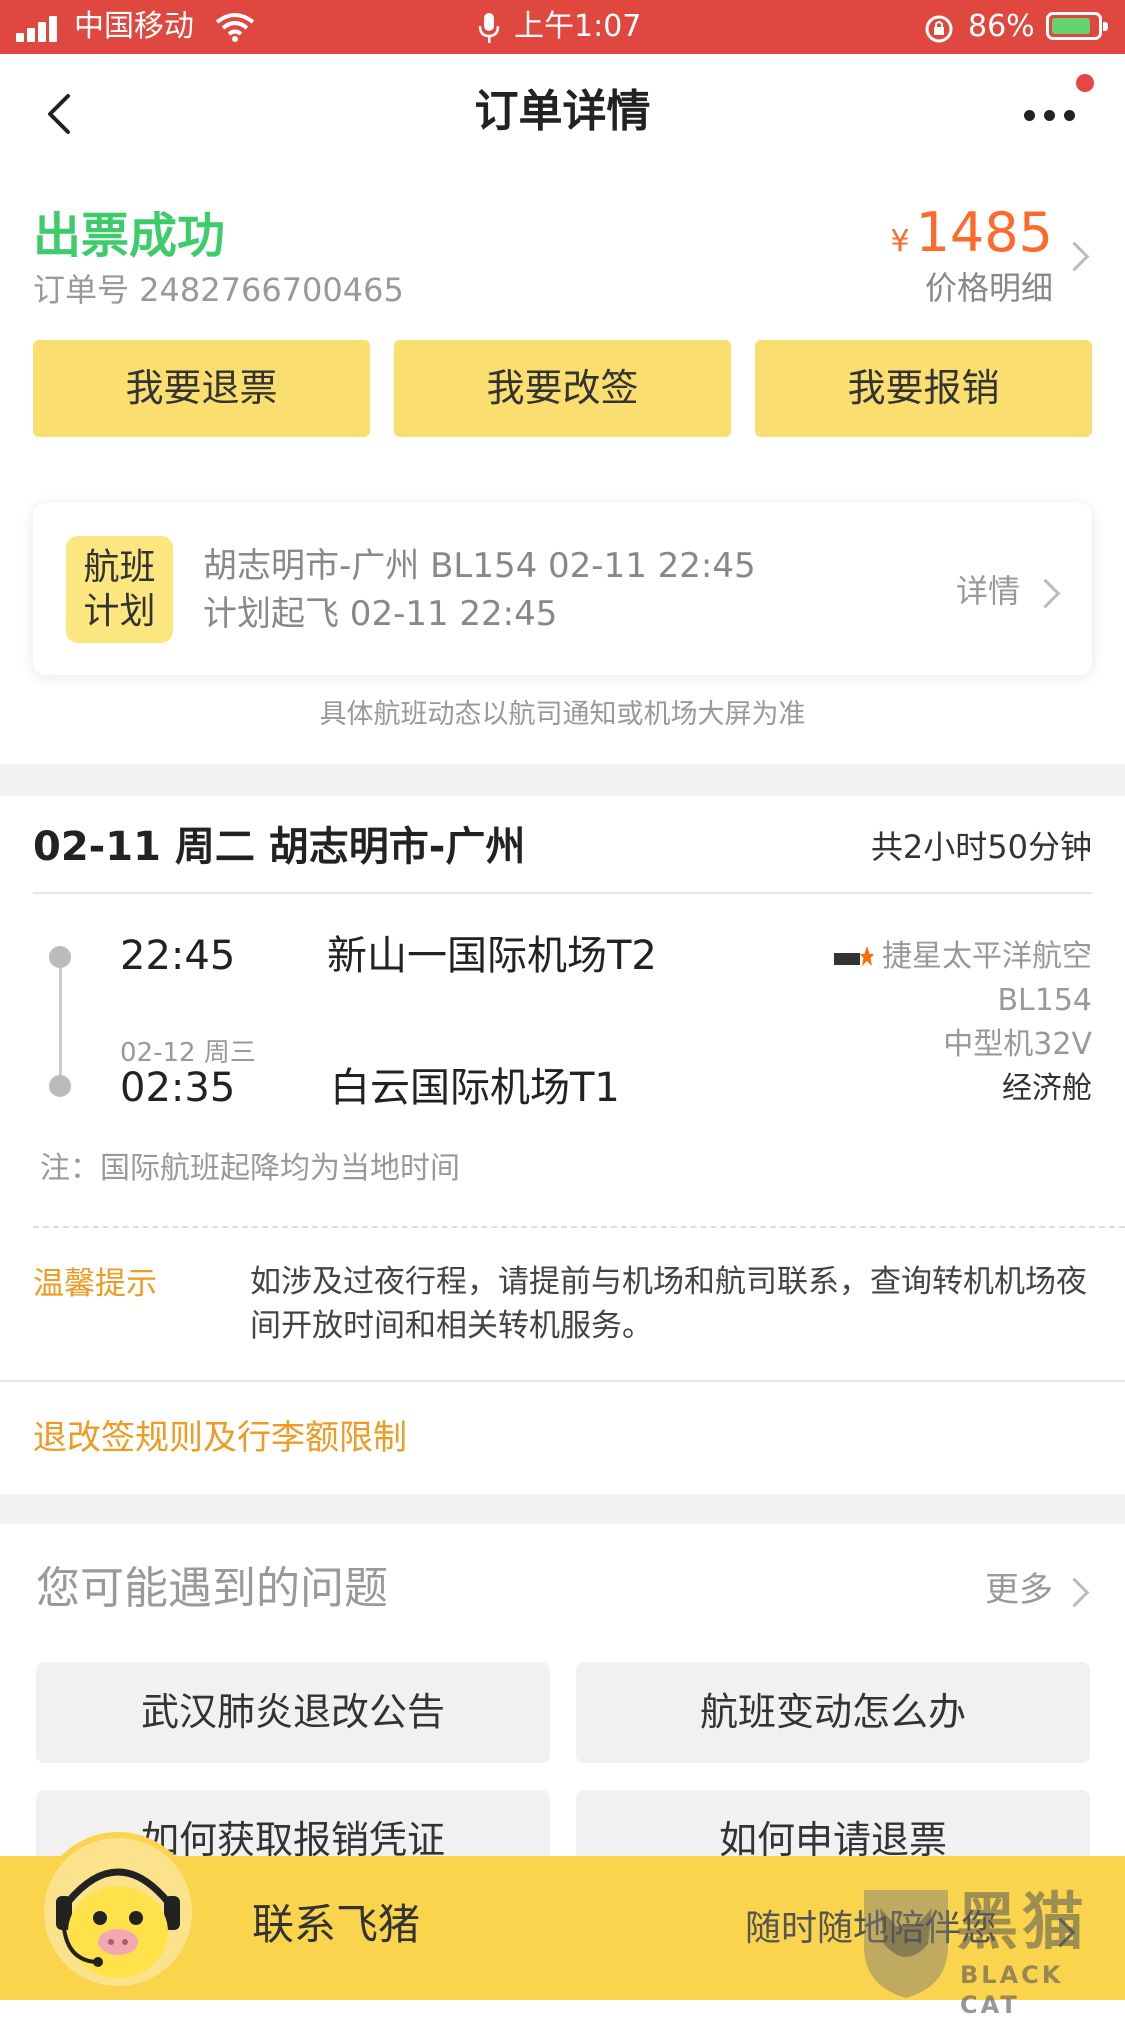 The height and width of the screenshot is (2020, 1125). I want to click on flight-plan-departure: 计划起飞 02-11 22:45, so click(380, 614).